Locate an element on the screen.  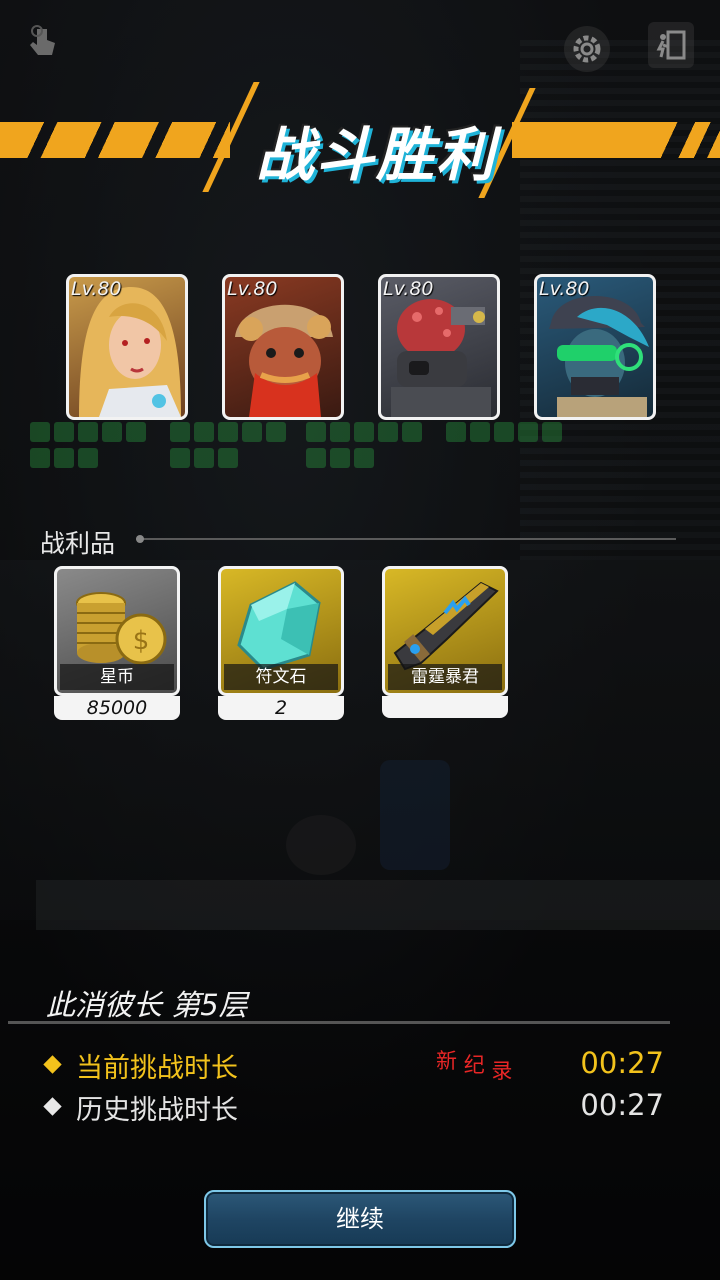
loot-name: 星币 is located at coordinates (117, 677).